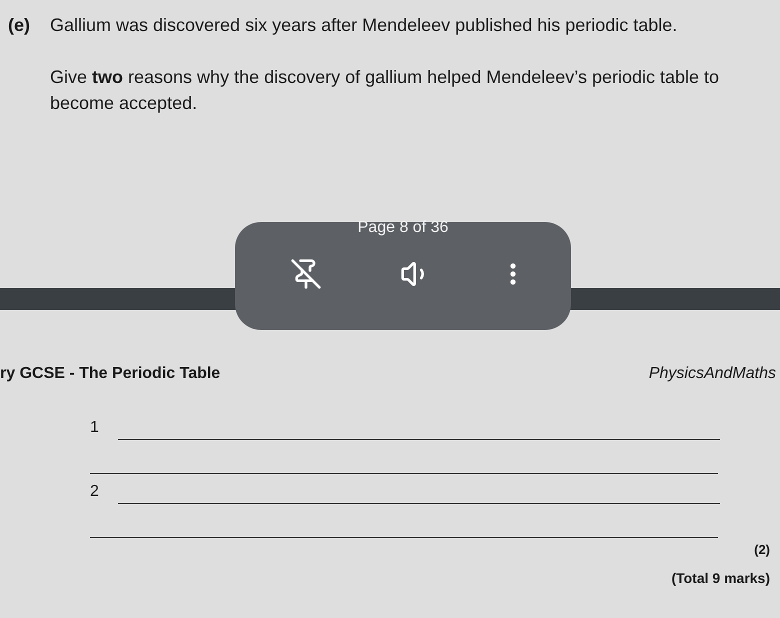 The height and width of the screenshot is (618, 780). Describe the element at coordinates (385, 90) in the screenshot. I see `question-prompt: Give two reasons why the discovery of gallium helped Mendeleev’s periodic table to become accepted.` at that location.